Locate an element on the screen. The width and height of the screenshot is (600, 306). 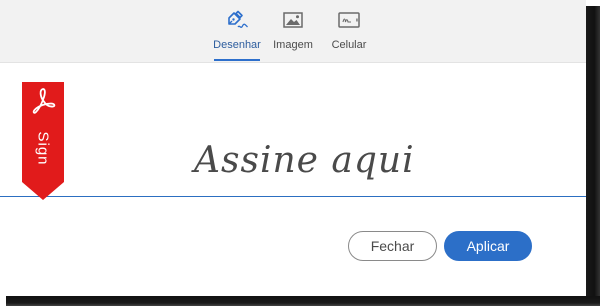
close-button: Fechar is located at coordinates (392, 246).